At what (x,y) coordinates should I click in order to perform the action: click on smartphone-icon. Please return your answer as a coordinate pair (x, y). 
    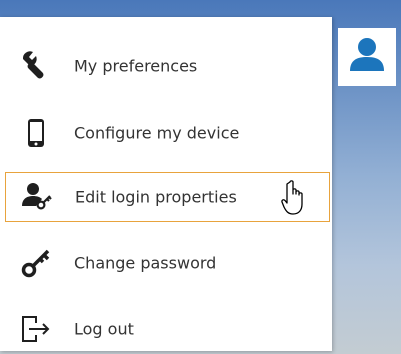
    Looking at the image, I should click on (36, 133).